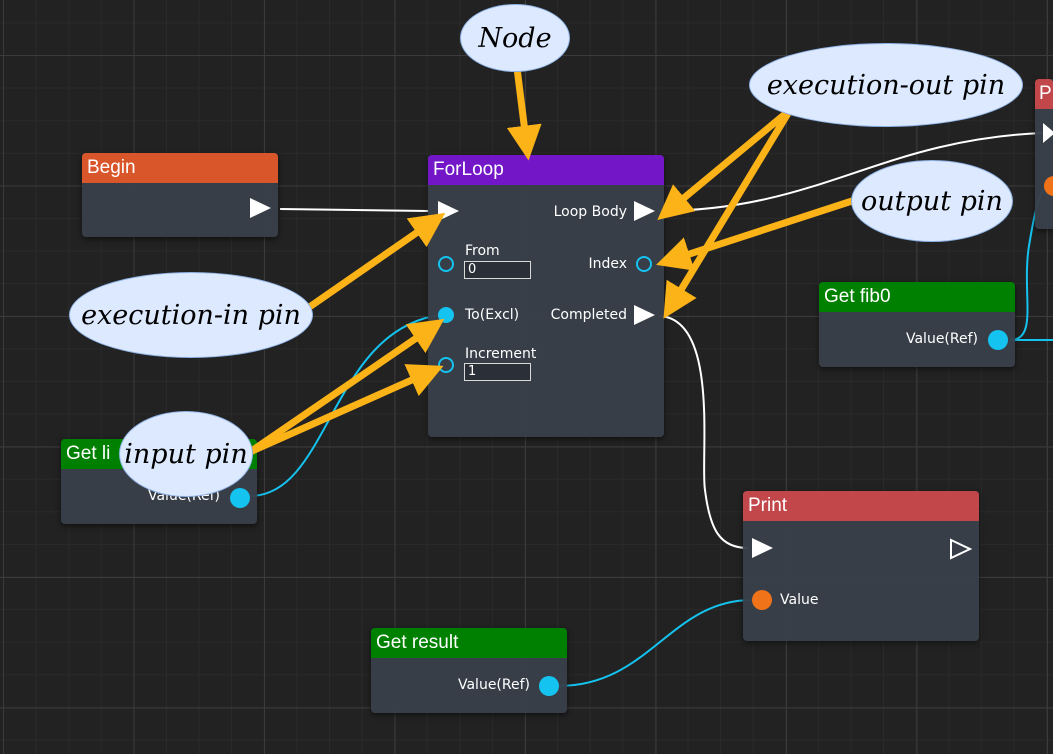  Describe the element at coordinates (186, 454) in the screenshot. I see `callout-input-pin: input pin` at that location.